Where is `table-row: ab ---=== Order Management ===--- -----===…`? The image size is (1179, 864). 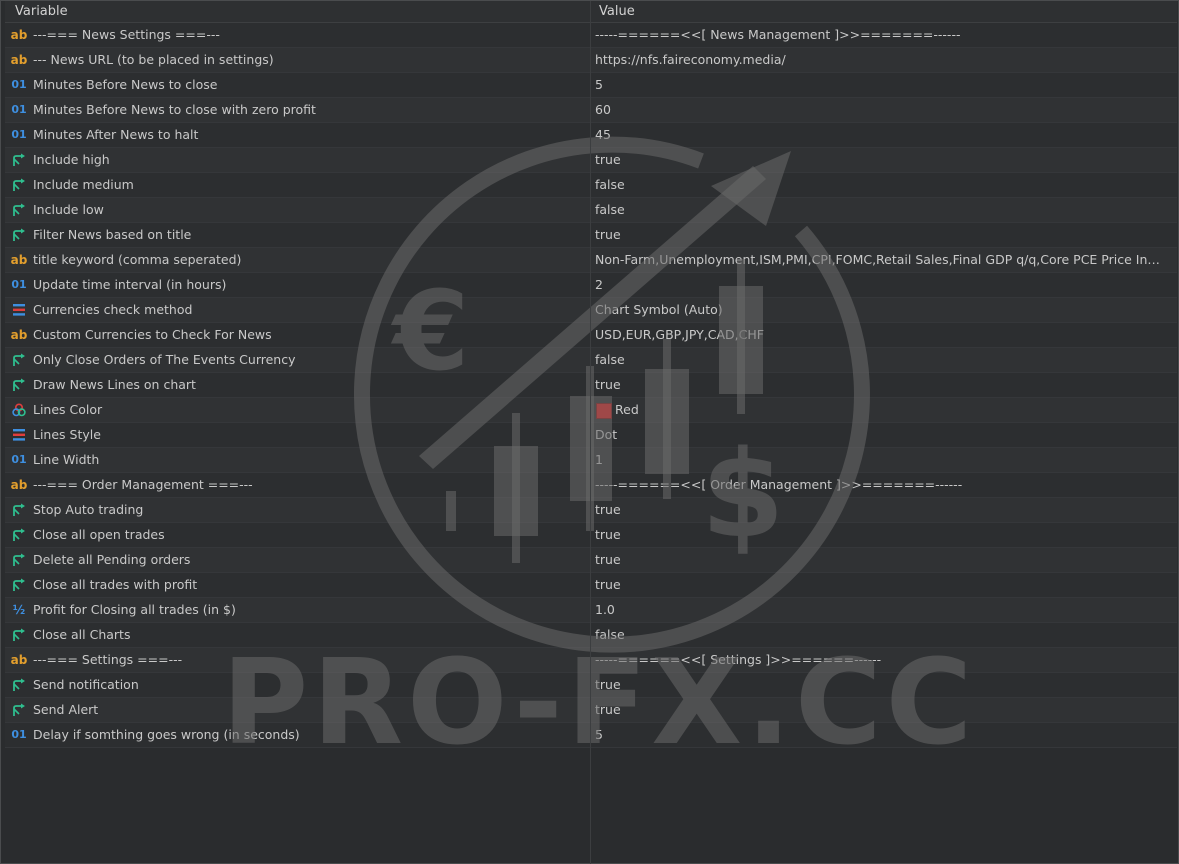 table-row: ab ---=== Order Management ===--- -----===… is located at coordinates (591, 485).